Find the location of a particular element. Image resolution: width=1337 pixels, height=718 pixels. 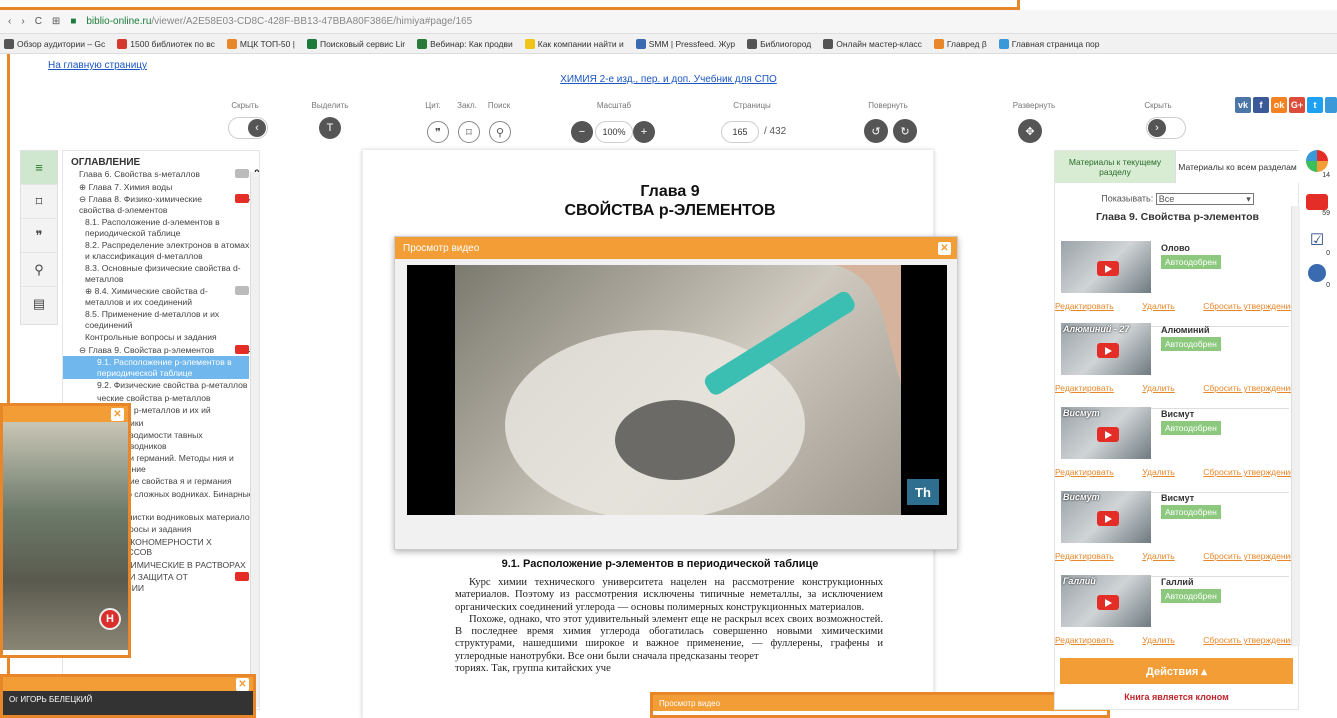

toc-item: ⊖ Глава 9. Свойства p-элементов14 is located at coordinates (161, 350).